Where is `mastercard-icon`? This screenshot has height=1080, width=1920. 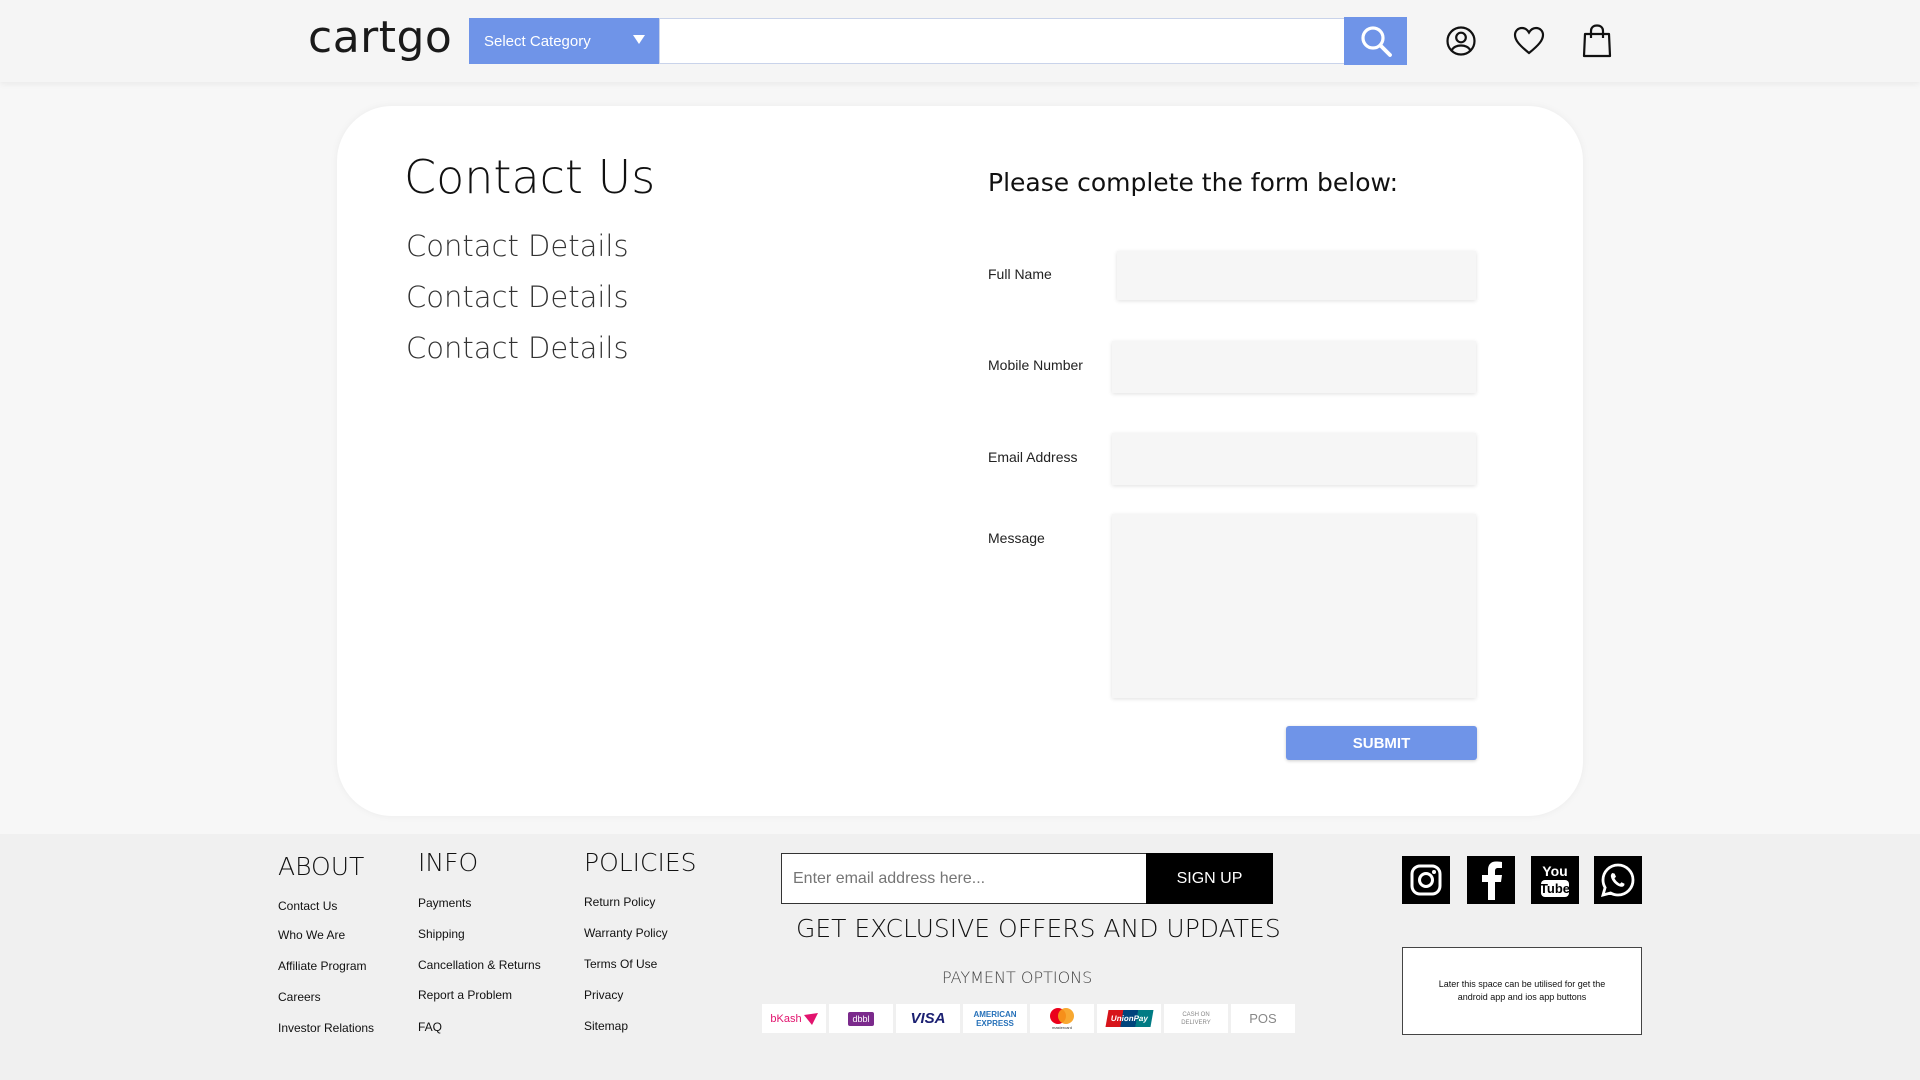 mastercard-icon is located at coordinates (1062, 1016).